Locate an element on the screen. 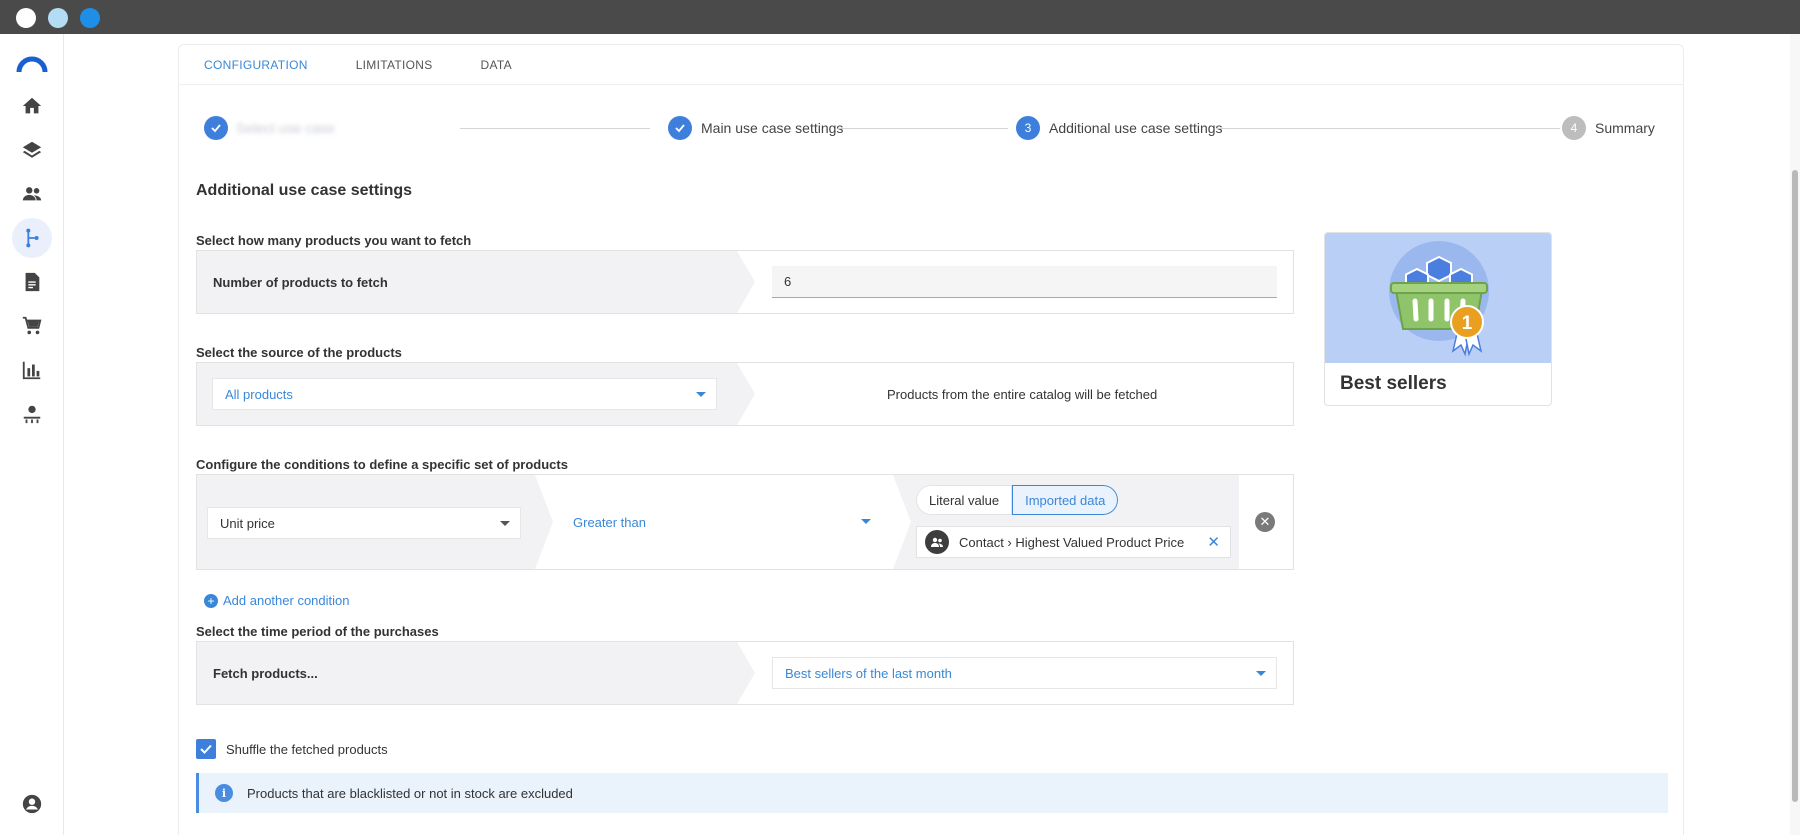 This screenshot has height=835, width=1800. add-condition-button: + Add another condition is located at coordinates (276, 600).